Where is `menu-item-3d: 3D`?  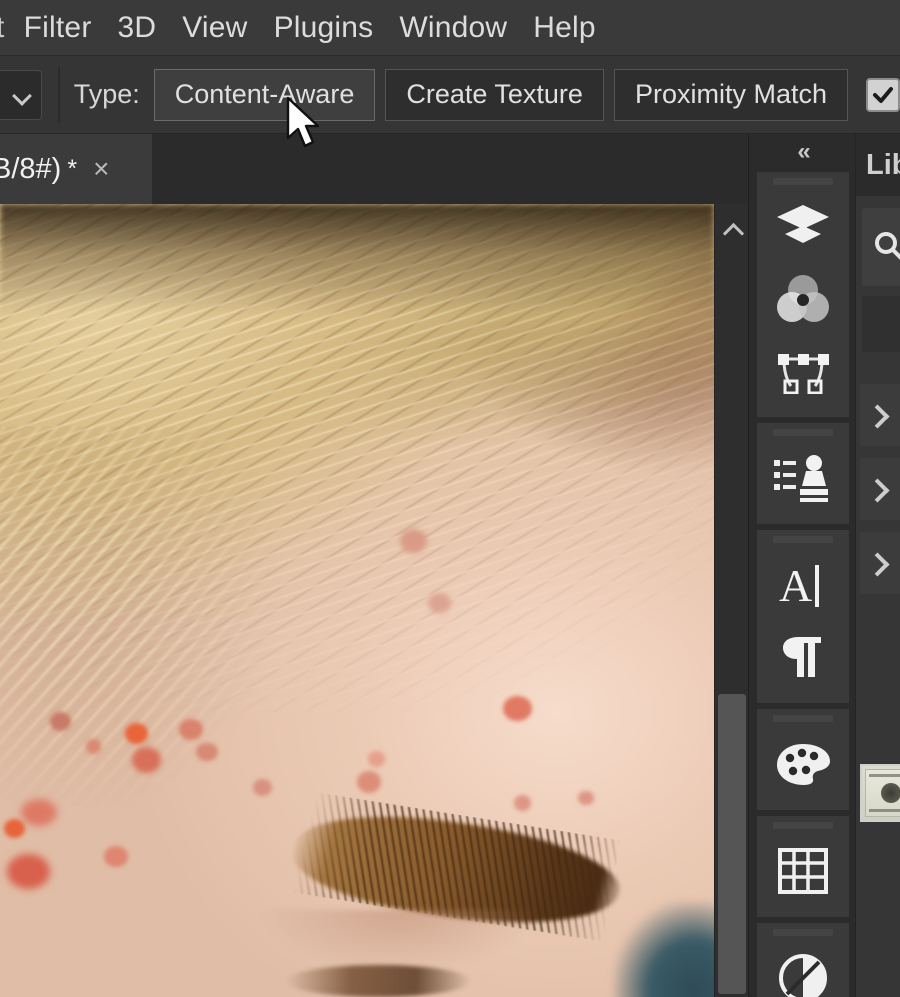 menu-item-3d: 3D is located at coordinates (137, 28).